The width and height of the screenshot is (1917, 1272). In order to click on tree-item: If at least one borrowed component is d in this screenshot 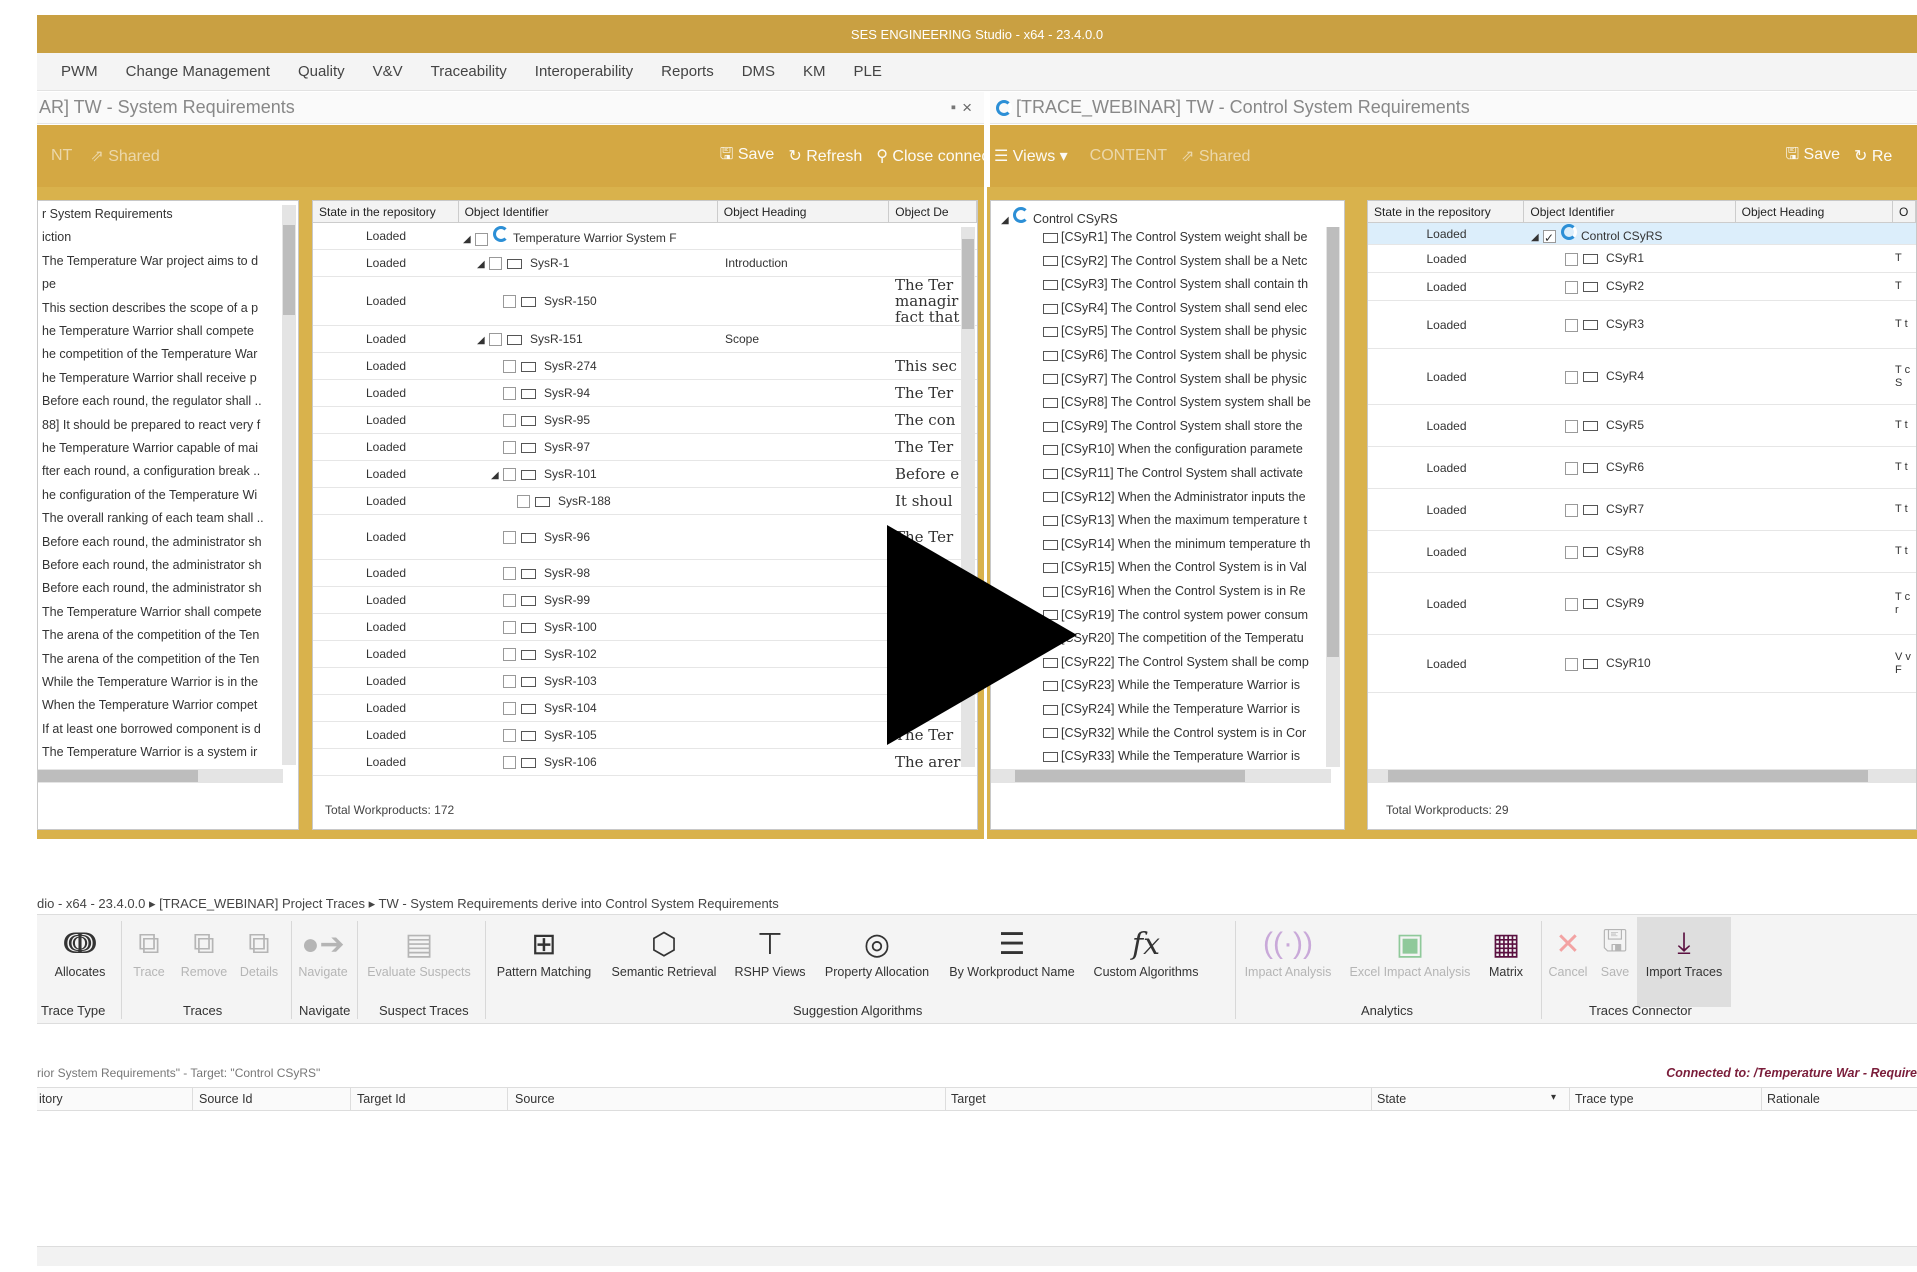, I will do `click(160, 729)`.